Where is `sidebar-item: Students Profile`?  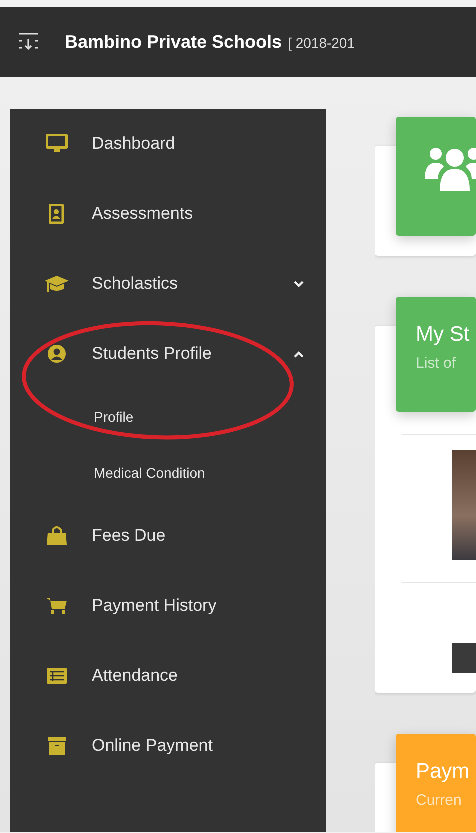
sidebar-item: Students Profile is located at coordinates (168, 354).